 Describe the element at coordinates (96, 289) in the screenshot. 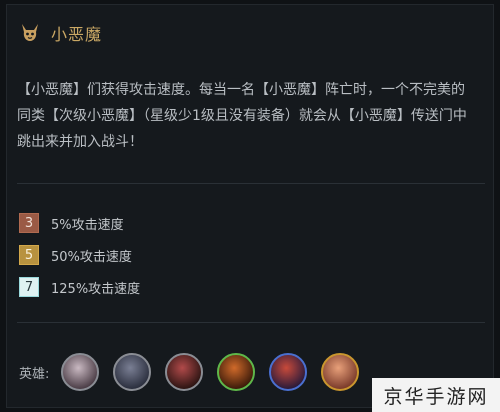

I see `tier-effect-label: 125%攻击速度` at that location.